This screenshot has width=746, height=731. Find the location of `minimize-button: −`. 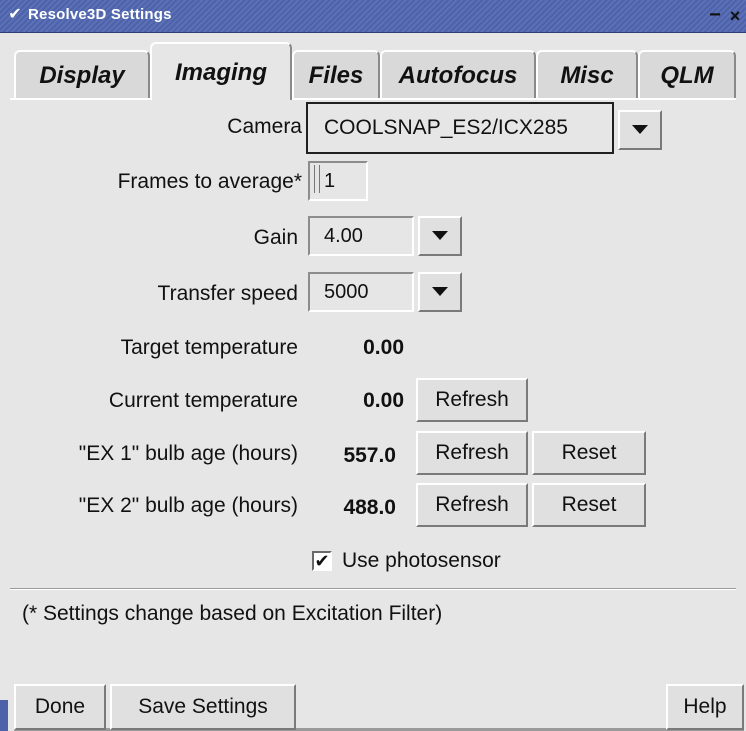

minimize-button: − is located at coordinates (715, 15).